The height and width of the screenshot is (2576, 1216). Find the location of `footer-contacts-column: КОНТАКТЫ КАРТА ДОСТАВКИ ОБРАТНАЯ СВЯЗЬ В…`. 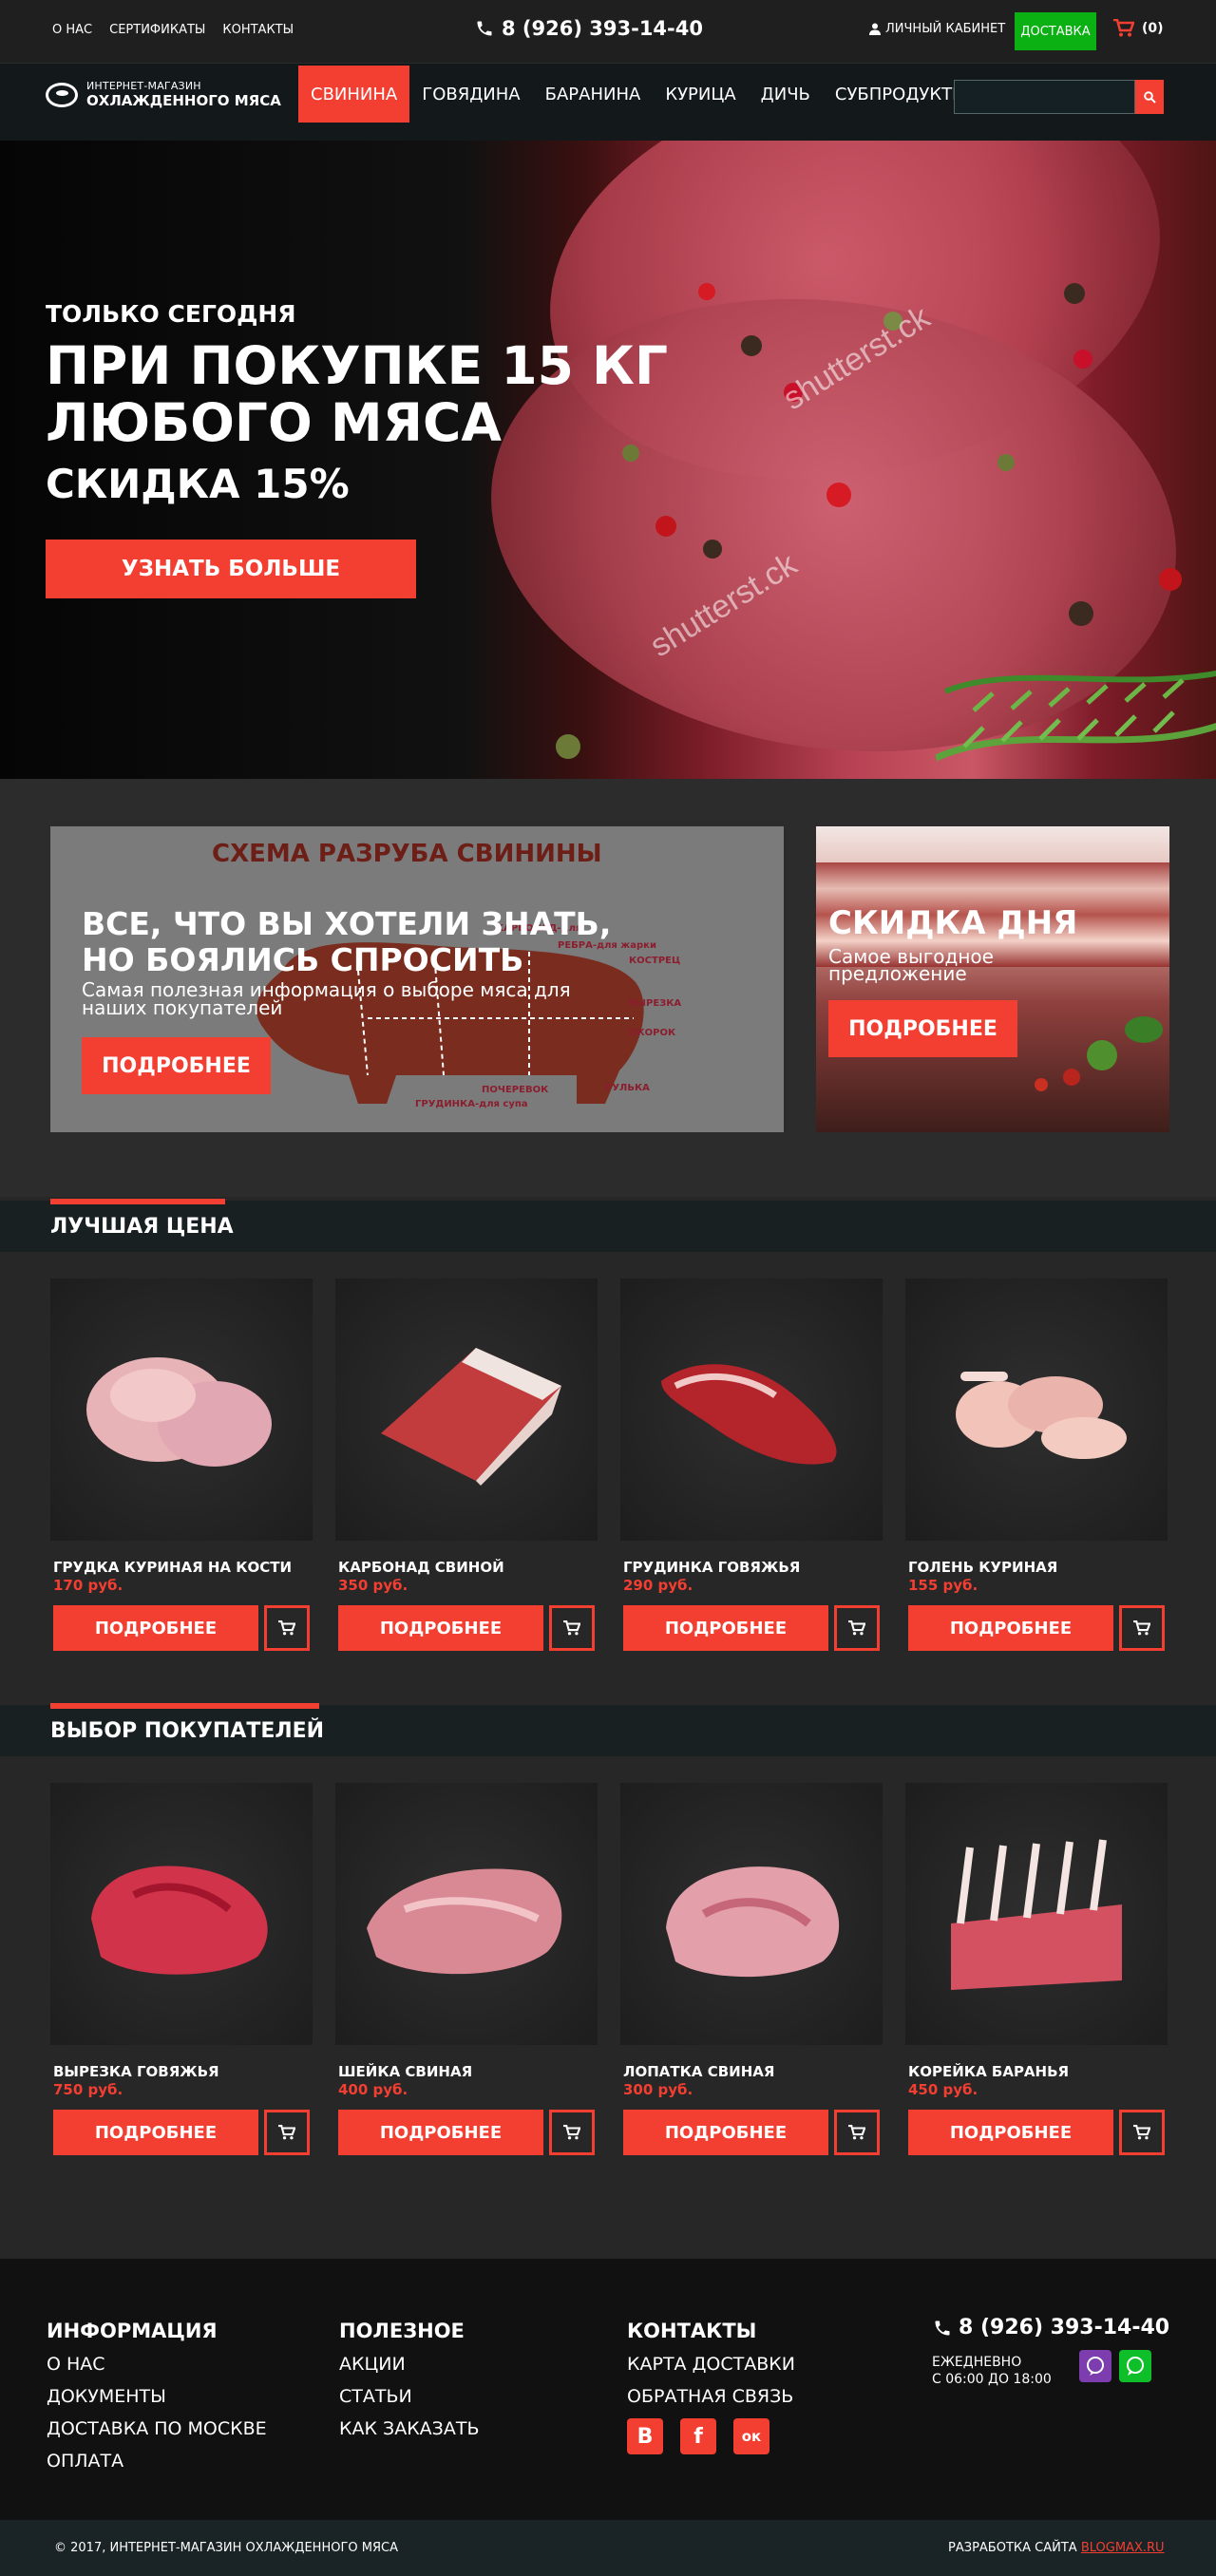

footer-contacts-column: КОНТАКТЫ КАРТА ДОСТАВКИ ОБРАТНАЯ СВЯЗЬ В… is located at coordinates (711, 2387).